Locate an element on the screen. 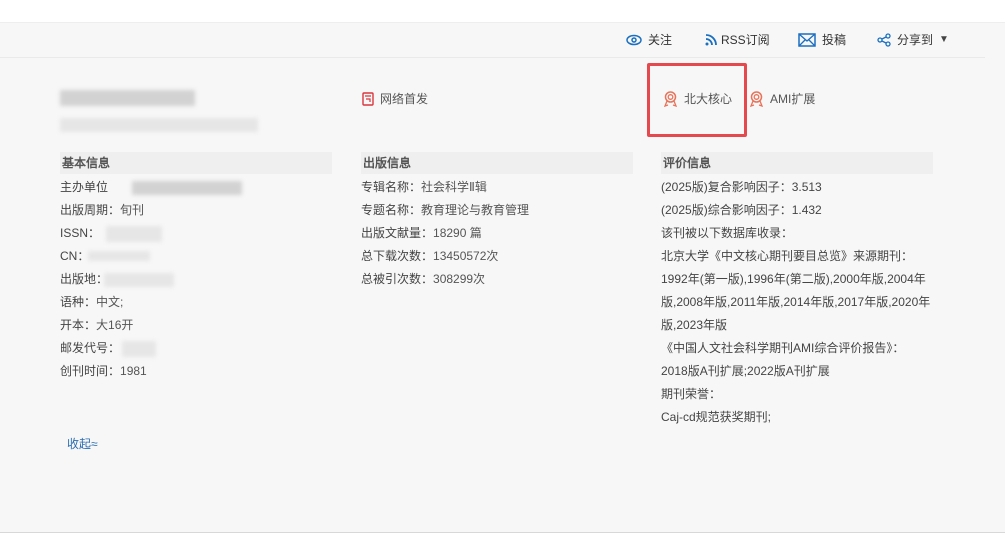 The image size is (1005, 541). highlight-box is located at coordinates (697, 100).